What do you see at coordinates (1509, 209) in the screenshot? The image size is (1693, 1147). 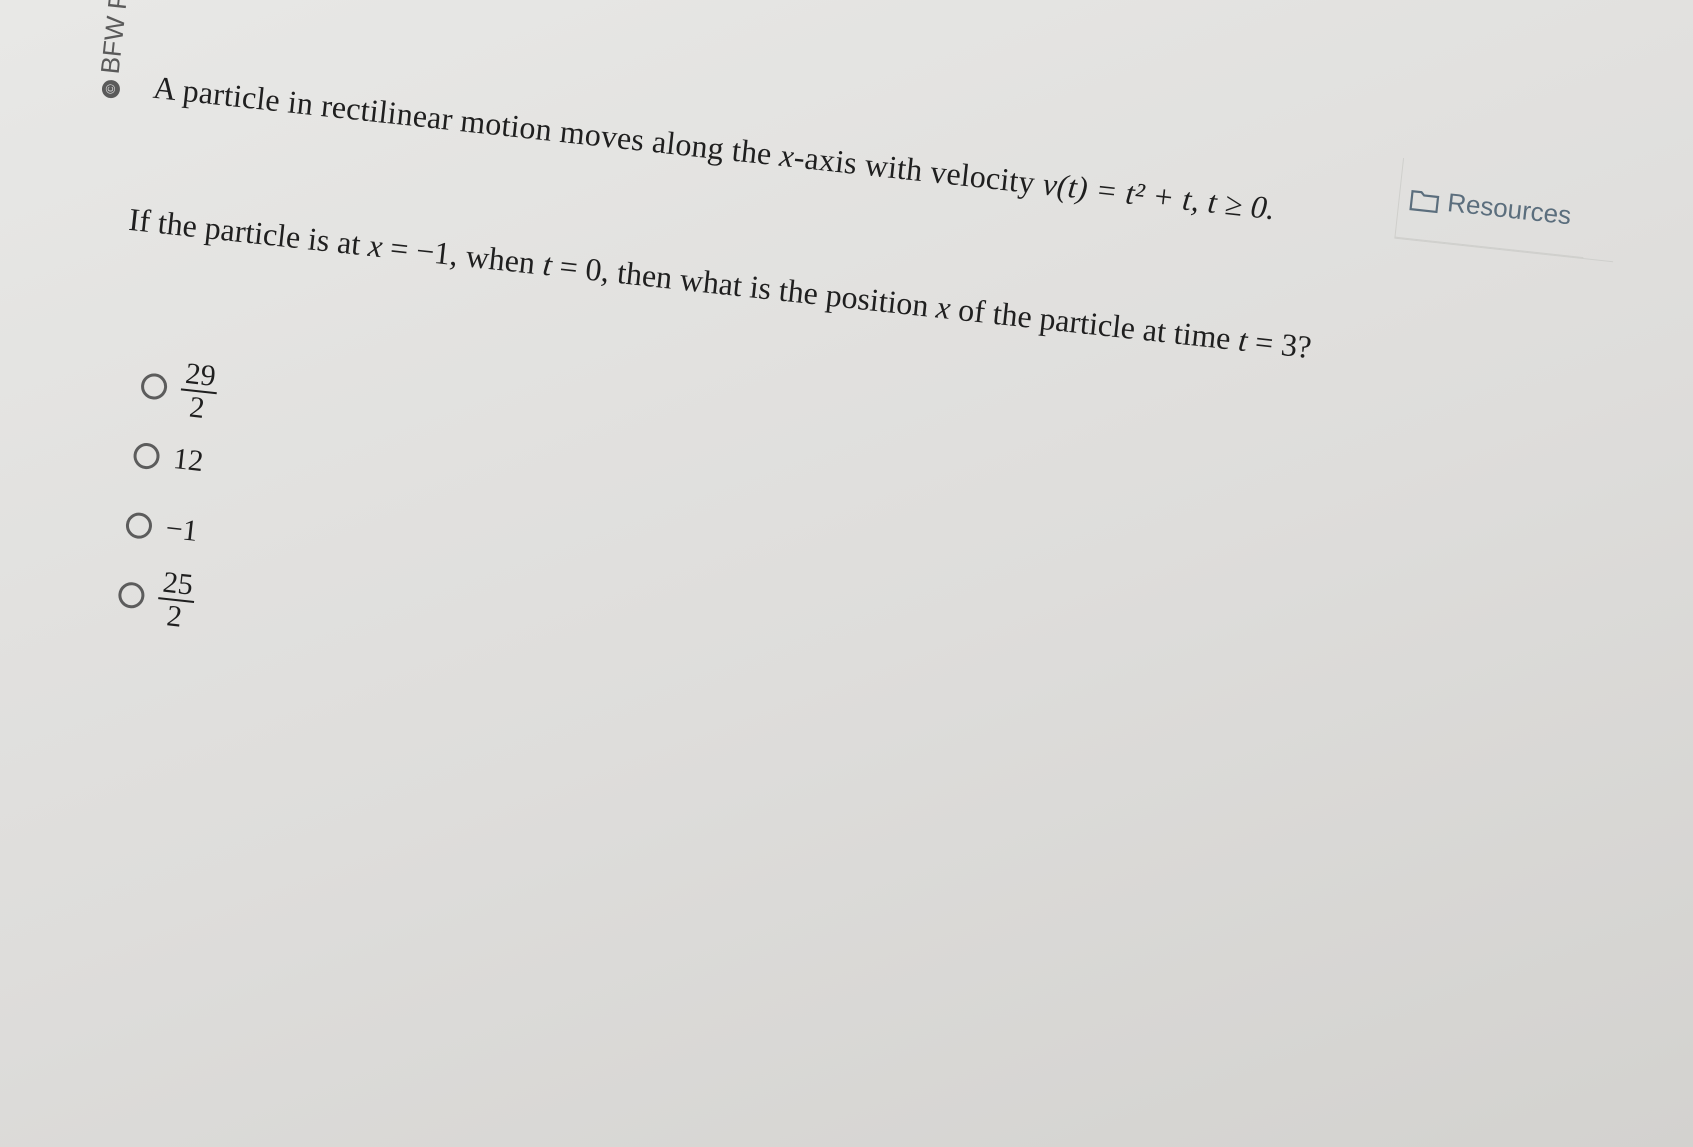 I see `resources-label: Resources` at bounding box center [1509, 209].